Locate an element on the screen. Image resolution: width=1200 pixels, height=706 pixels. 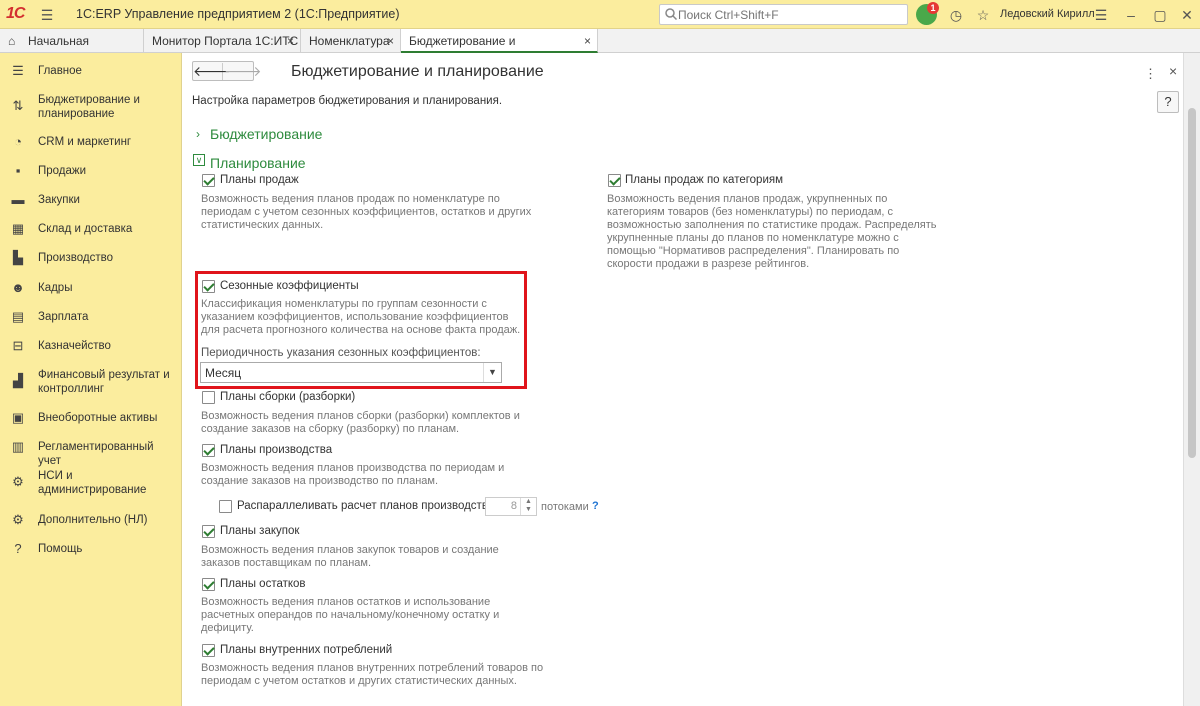
tab-its-monitor: Монитор Портала 1С:ИТС × is located at coordinates (222, 41).